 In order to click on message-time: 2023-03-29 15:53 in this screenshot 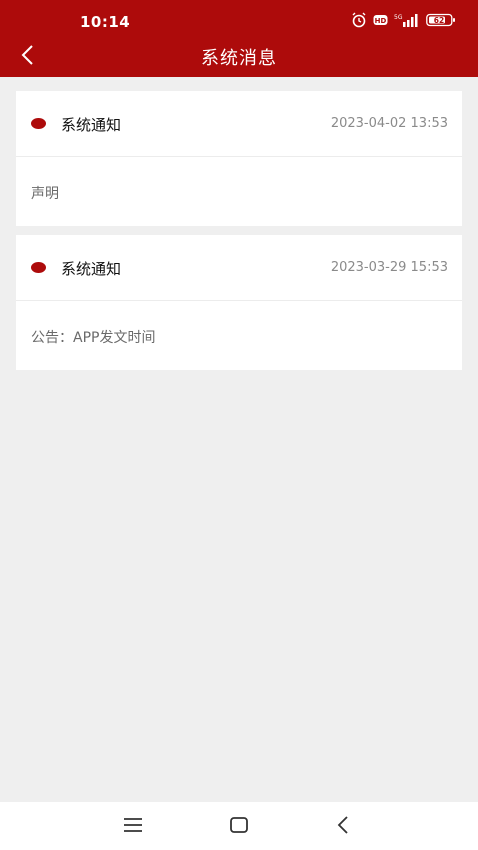, I will do `click(389, 267)`.